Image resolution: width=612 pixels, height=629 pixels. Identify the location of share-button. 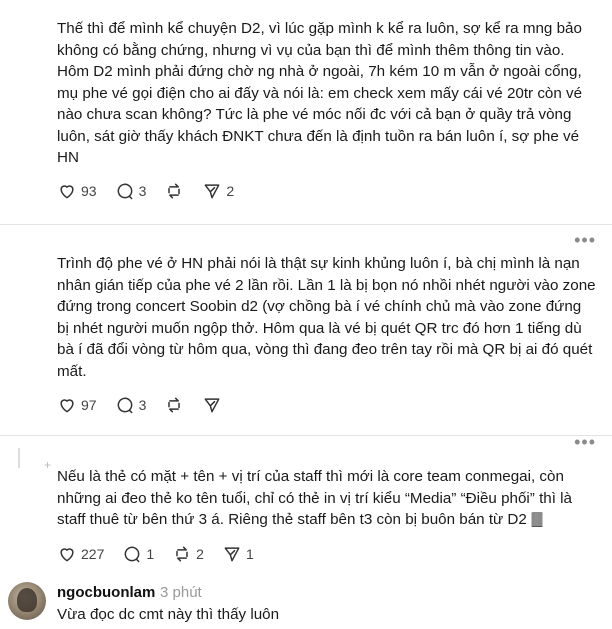
(212, 405).